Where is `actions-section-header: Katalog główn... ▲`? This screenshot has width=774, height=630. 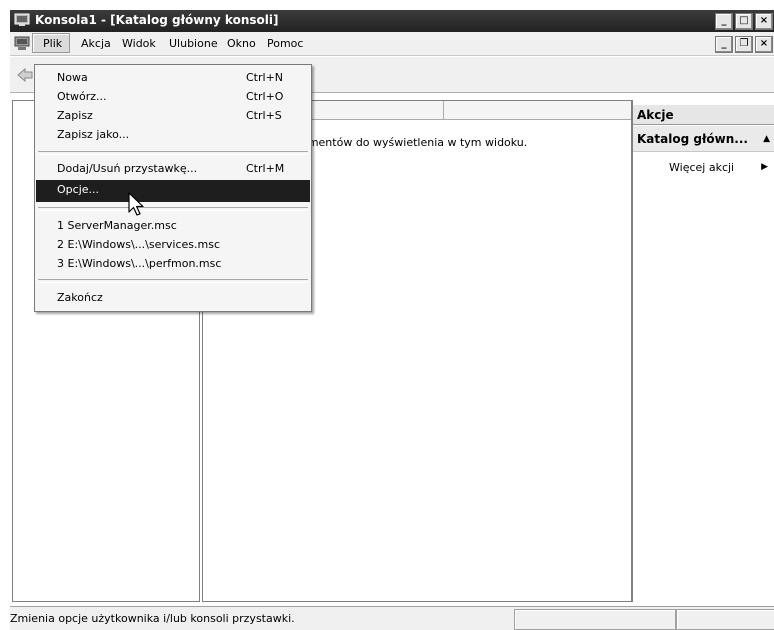
actions-section-header: Katalog główn... ▲ is located at coordinates (703, 139).